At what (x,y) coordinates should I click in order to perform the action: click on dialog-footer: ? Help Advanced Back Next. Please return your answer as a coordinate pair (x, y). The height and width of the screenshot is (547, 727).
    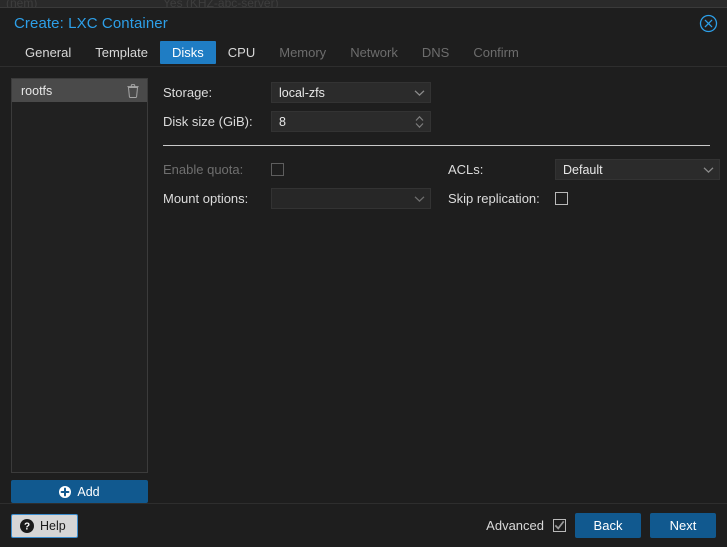
    Looking at the image, I should click on (363, 525).